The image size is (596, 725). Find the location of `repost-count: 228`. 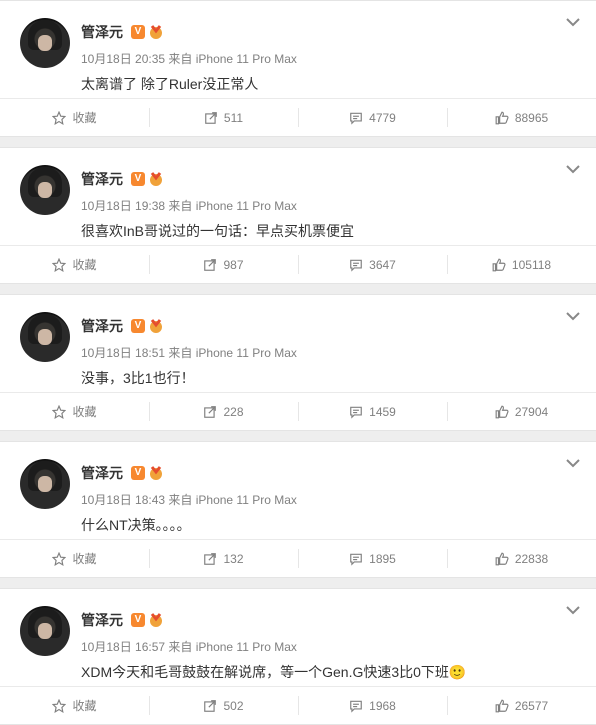

repost-count: 228 is located at coordinates (233, 411).